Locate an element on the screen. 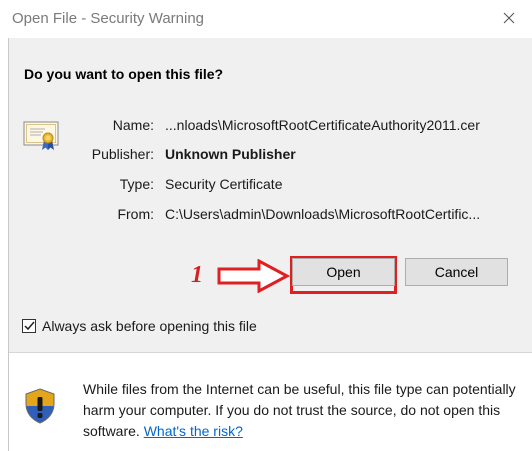  window-title: Open File - Security Warning is located at coordinates (108, 18).